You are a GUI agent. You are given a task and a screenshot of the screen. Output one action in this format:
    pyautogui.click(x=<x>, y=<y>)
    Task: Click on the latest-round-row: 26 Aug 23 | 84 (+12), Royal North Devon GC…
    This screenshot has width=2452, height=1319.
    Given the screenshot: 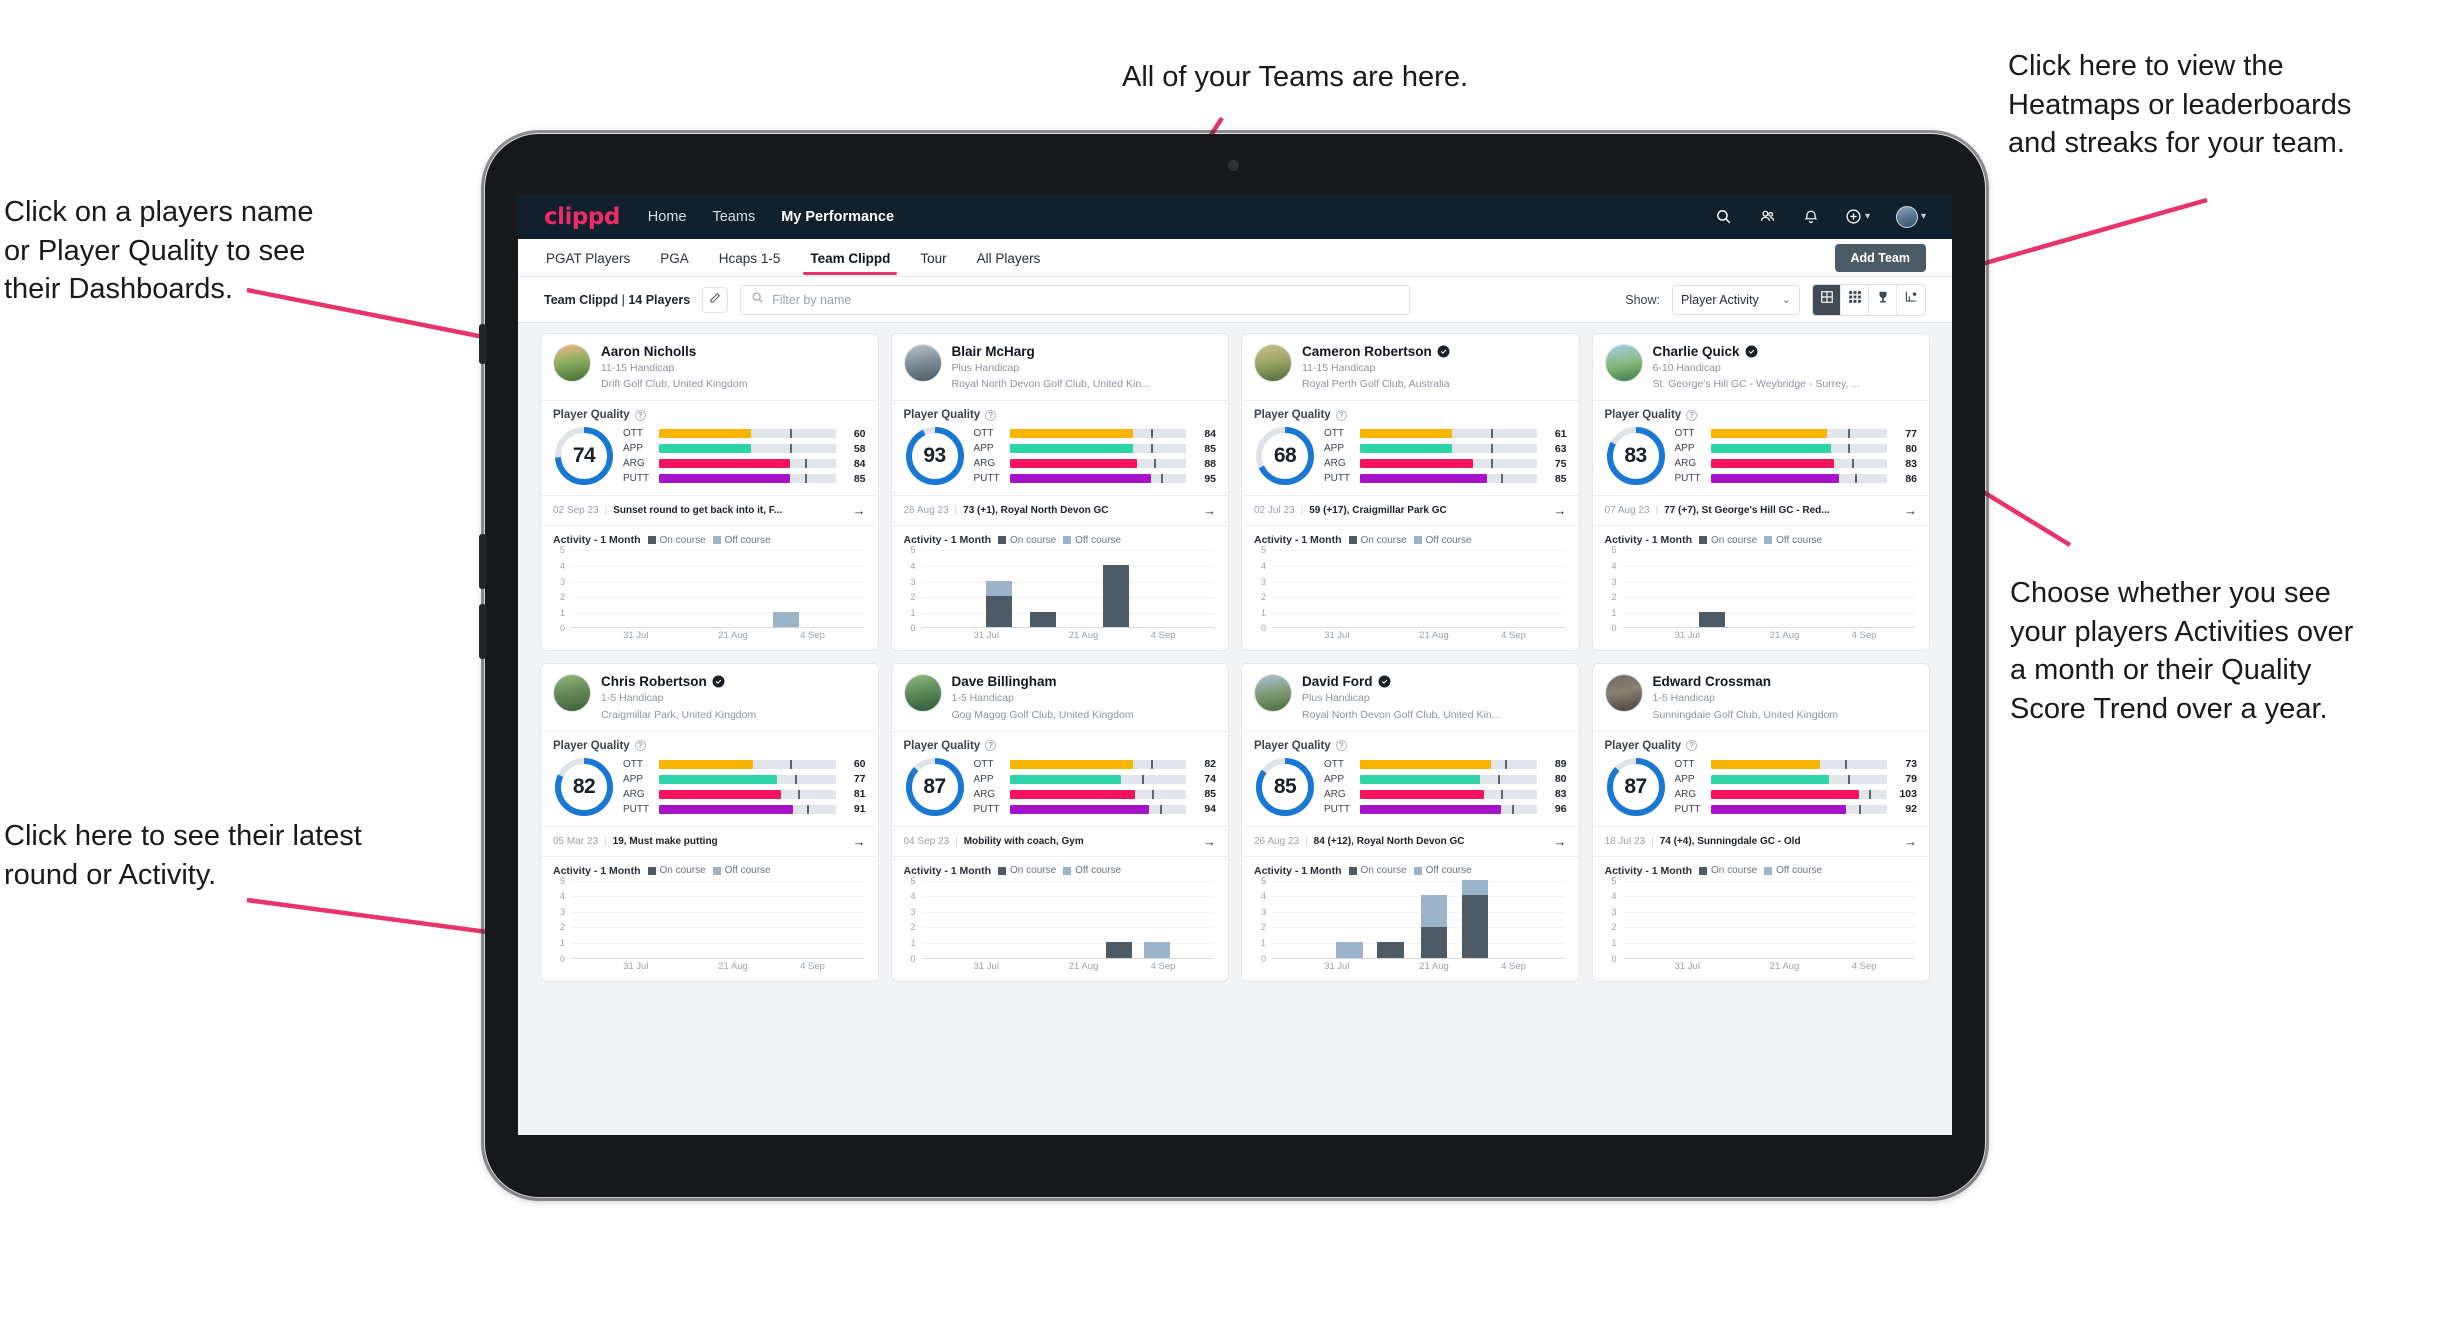 What is the action you would take?
    pyautogui.click(x=1410, y=841)
    